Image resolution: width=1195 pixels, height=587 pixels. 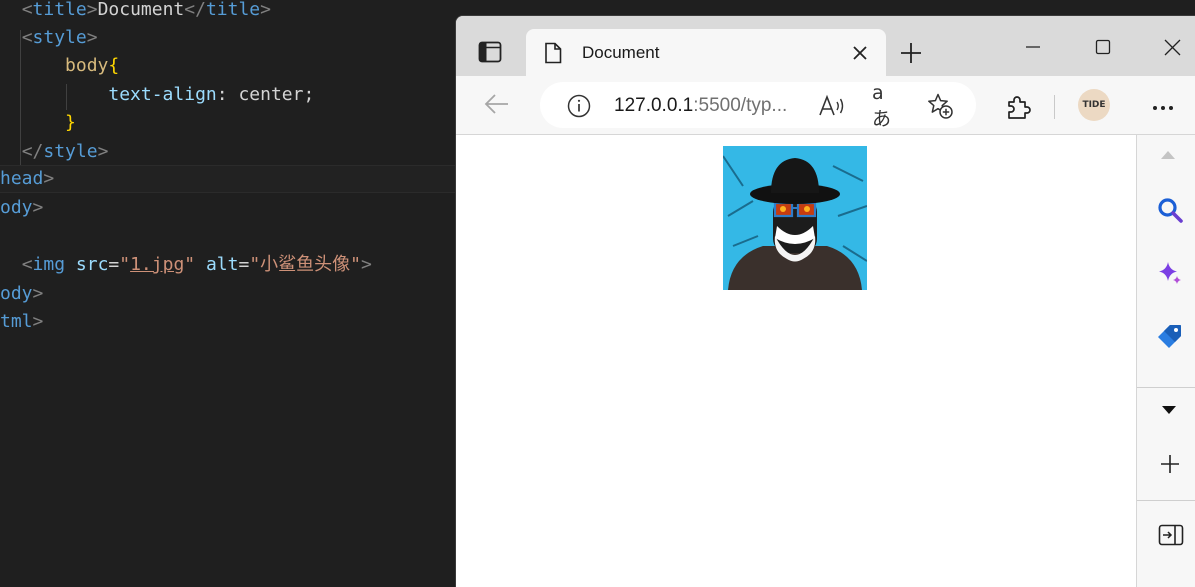 I want to click on src-link: 1.jpg, so click(x=157, y=264).